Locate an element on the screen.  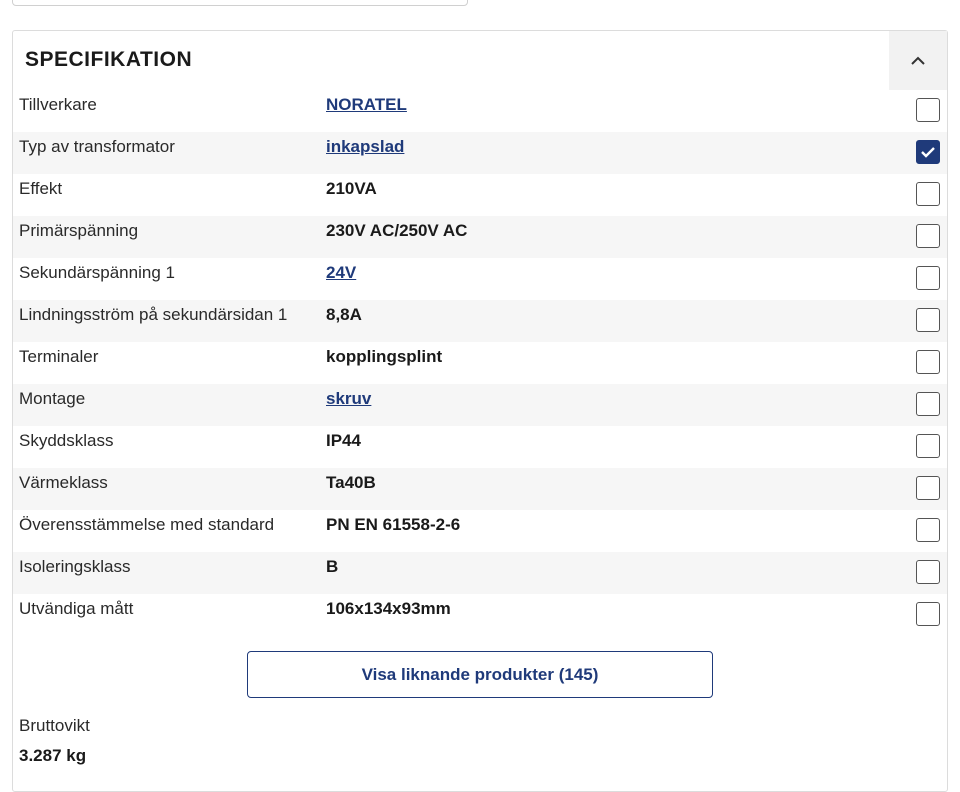
spec-row: Effekt 210VA is located at coordinates (480, 195).